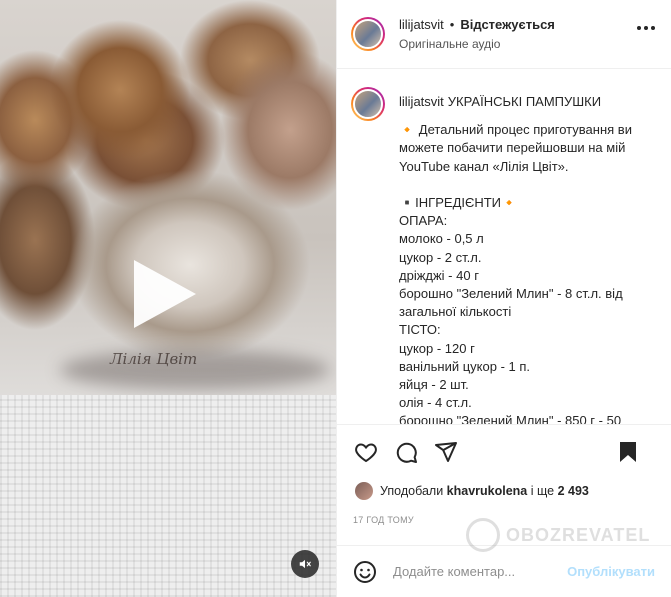  I want to click on comment-button, so click(406, 452).